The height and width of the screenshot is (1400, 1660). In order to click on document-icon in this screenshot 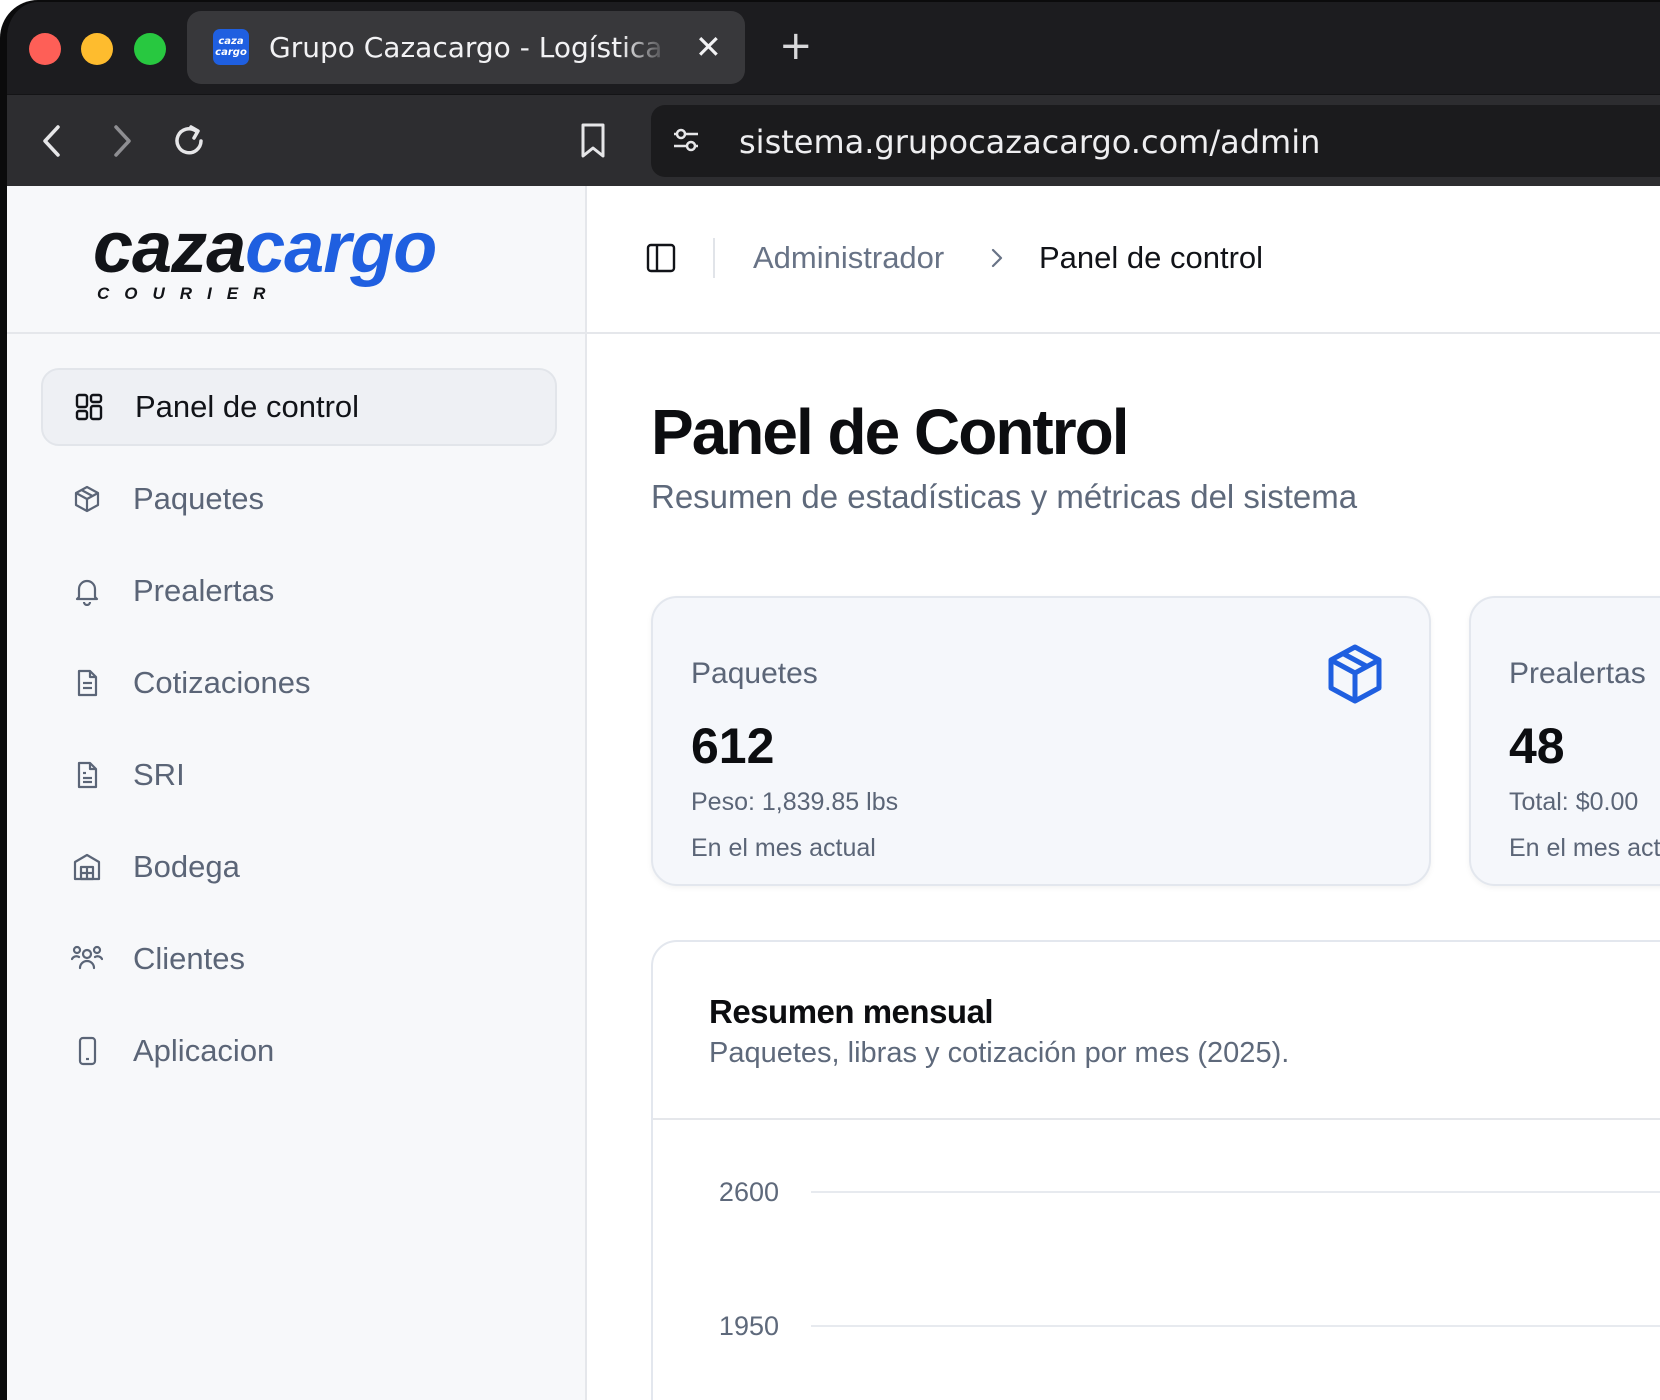, I will do `click(87, 683)`.